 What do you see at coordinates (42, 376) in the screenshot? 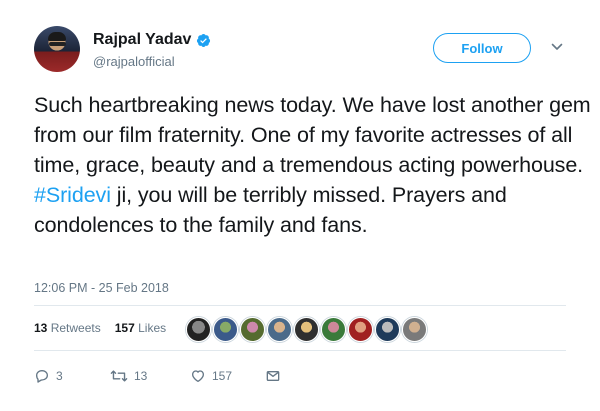
I see `reply-icon` at bounding box center [42, 376].